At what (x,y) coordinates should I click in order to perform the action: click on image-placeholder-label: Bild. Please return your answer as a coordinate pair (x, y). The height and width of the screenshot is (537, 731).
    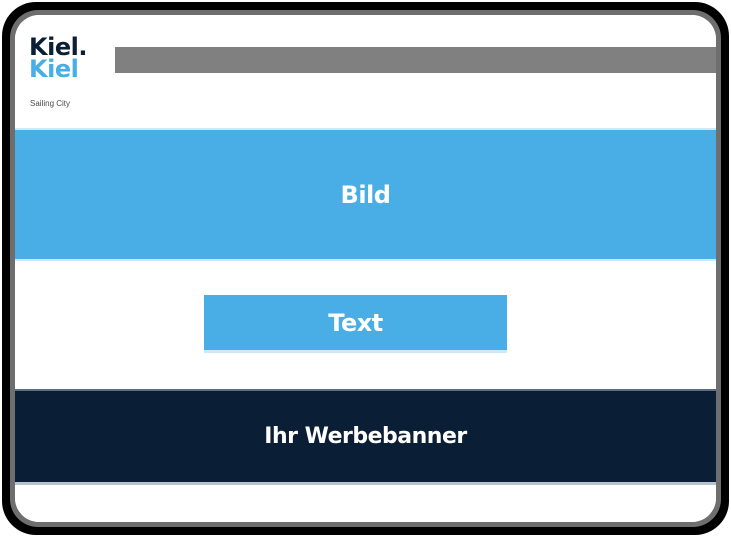
    Looking at the image, I should click on (365, 194).